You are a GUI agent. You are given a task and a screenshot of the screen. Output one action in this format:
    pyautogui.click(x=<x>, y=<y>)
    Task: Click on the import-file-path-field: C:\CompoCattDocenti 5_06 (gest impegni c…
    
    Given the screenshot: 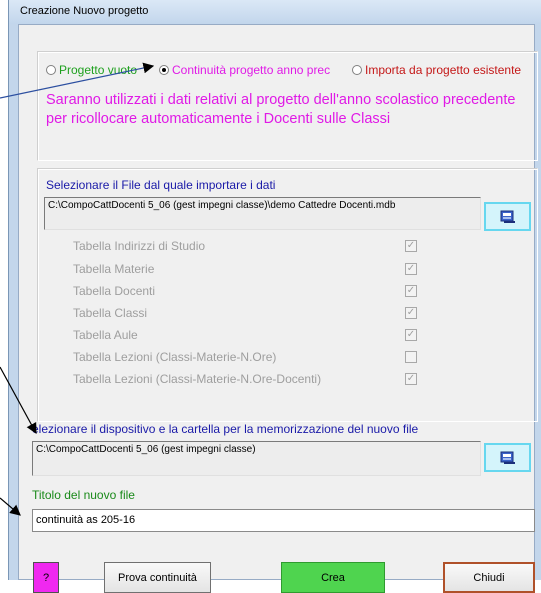 What is the action you would take?
    pyautogui.click(x=262, y=213)
    